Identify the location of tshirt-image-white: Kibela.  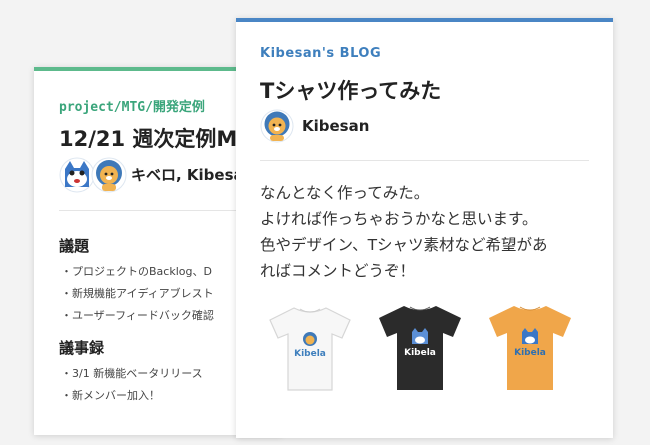
(310, 348).